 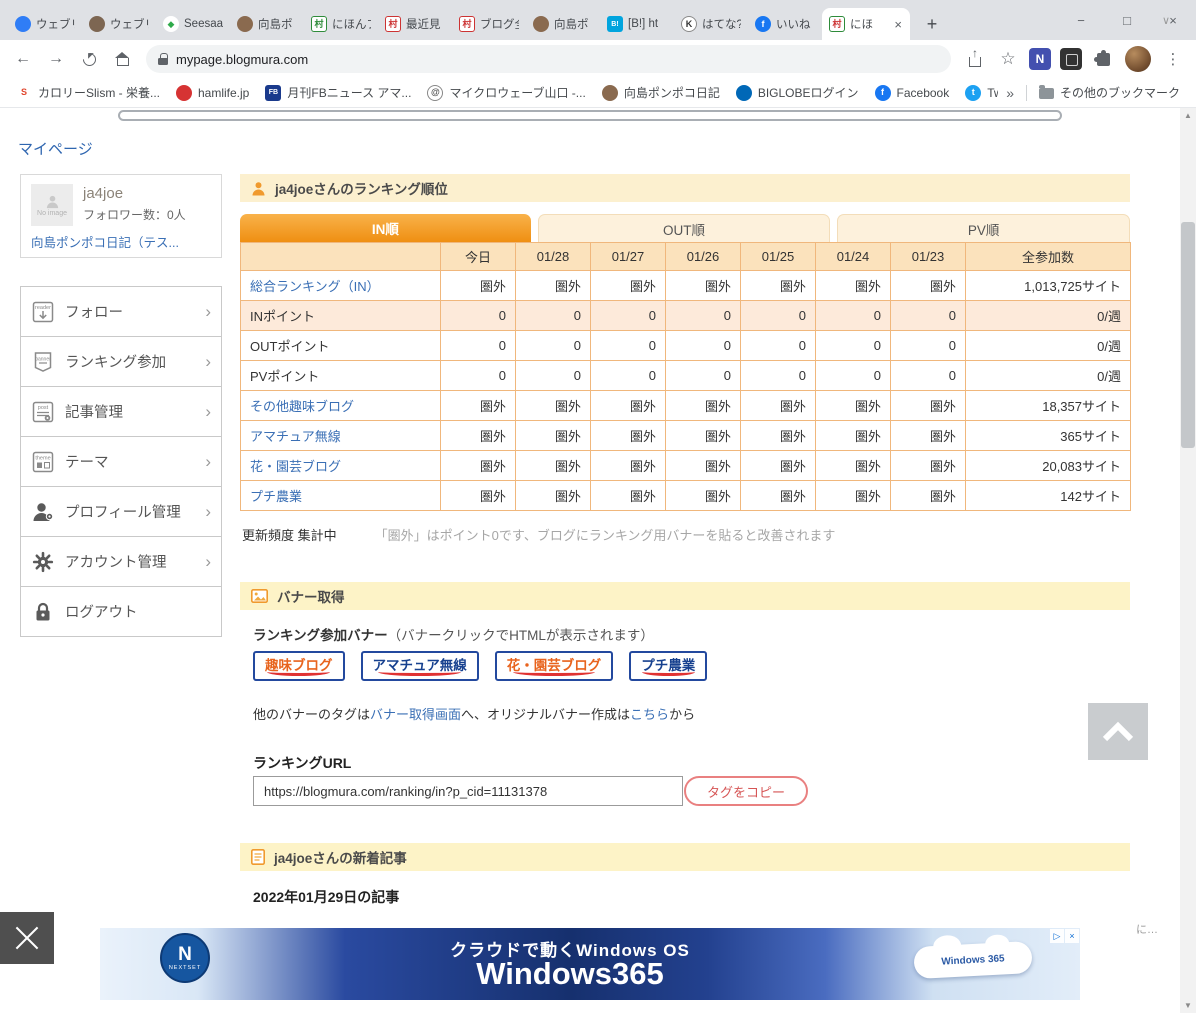 I want to click on ranking-banner: 趣味ブログ, so click(x=299, y=666).